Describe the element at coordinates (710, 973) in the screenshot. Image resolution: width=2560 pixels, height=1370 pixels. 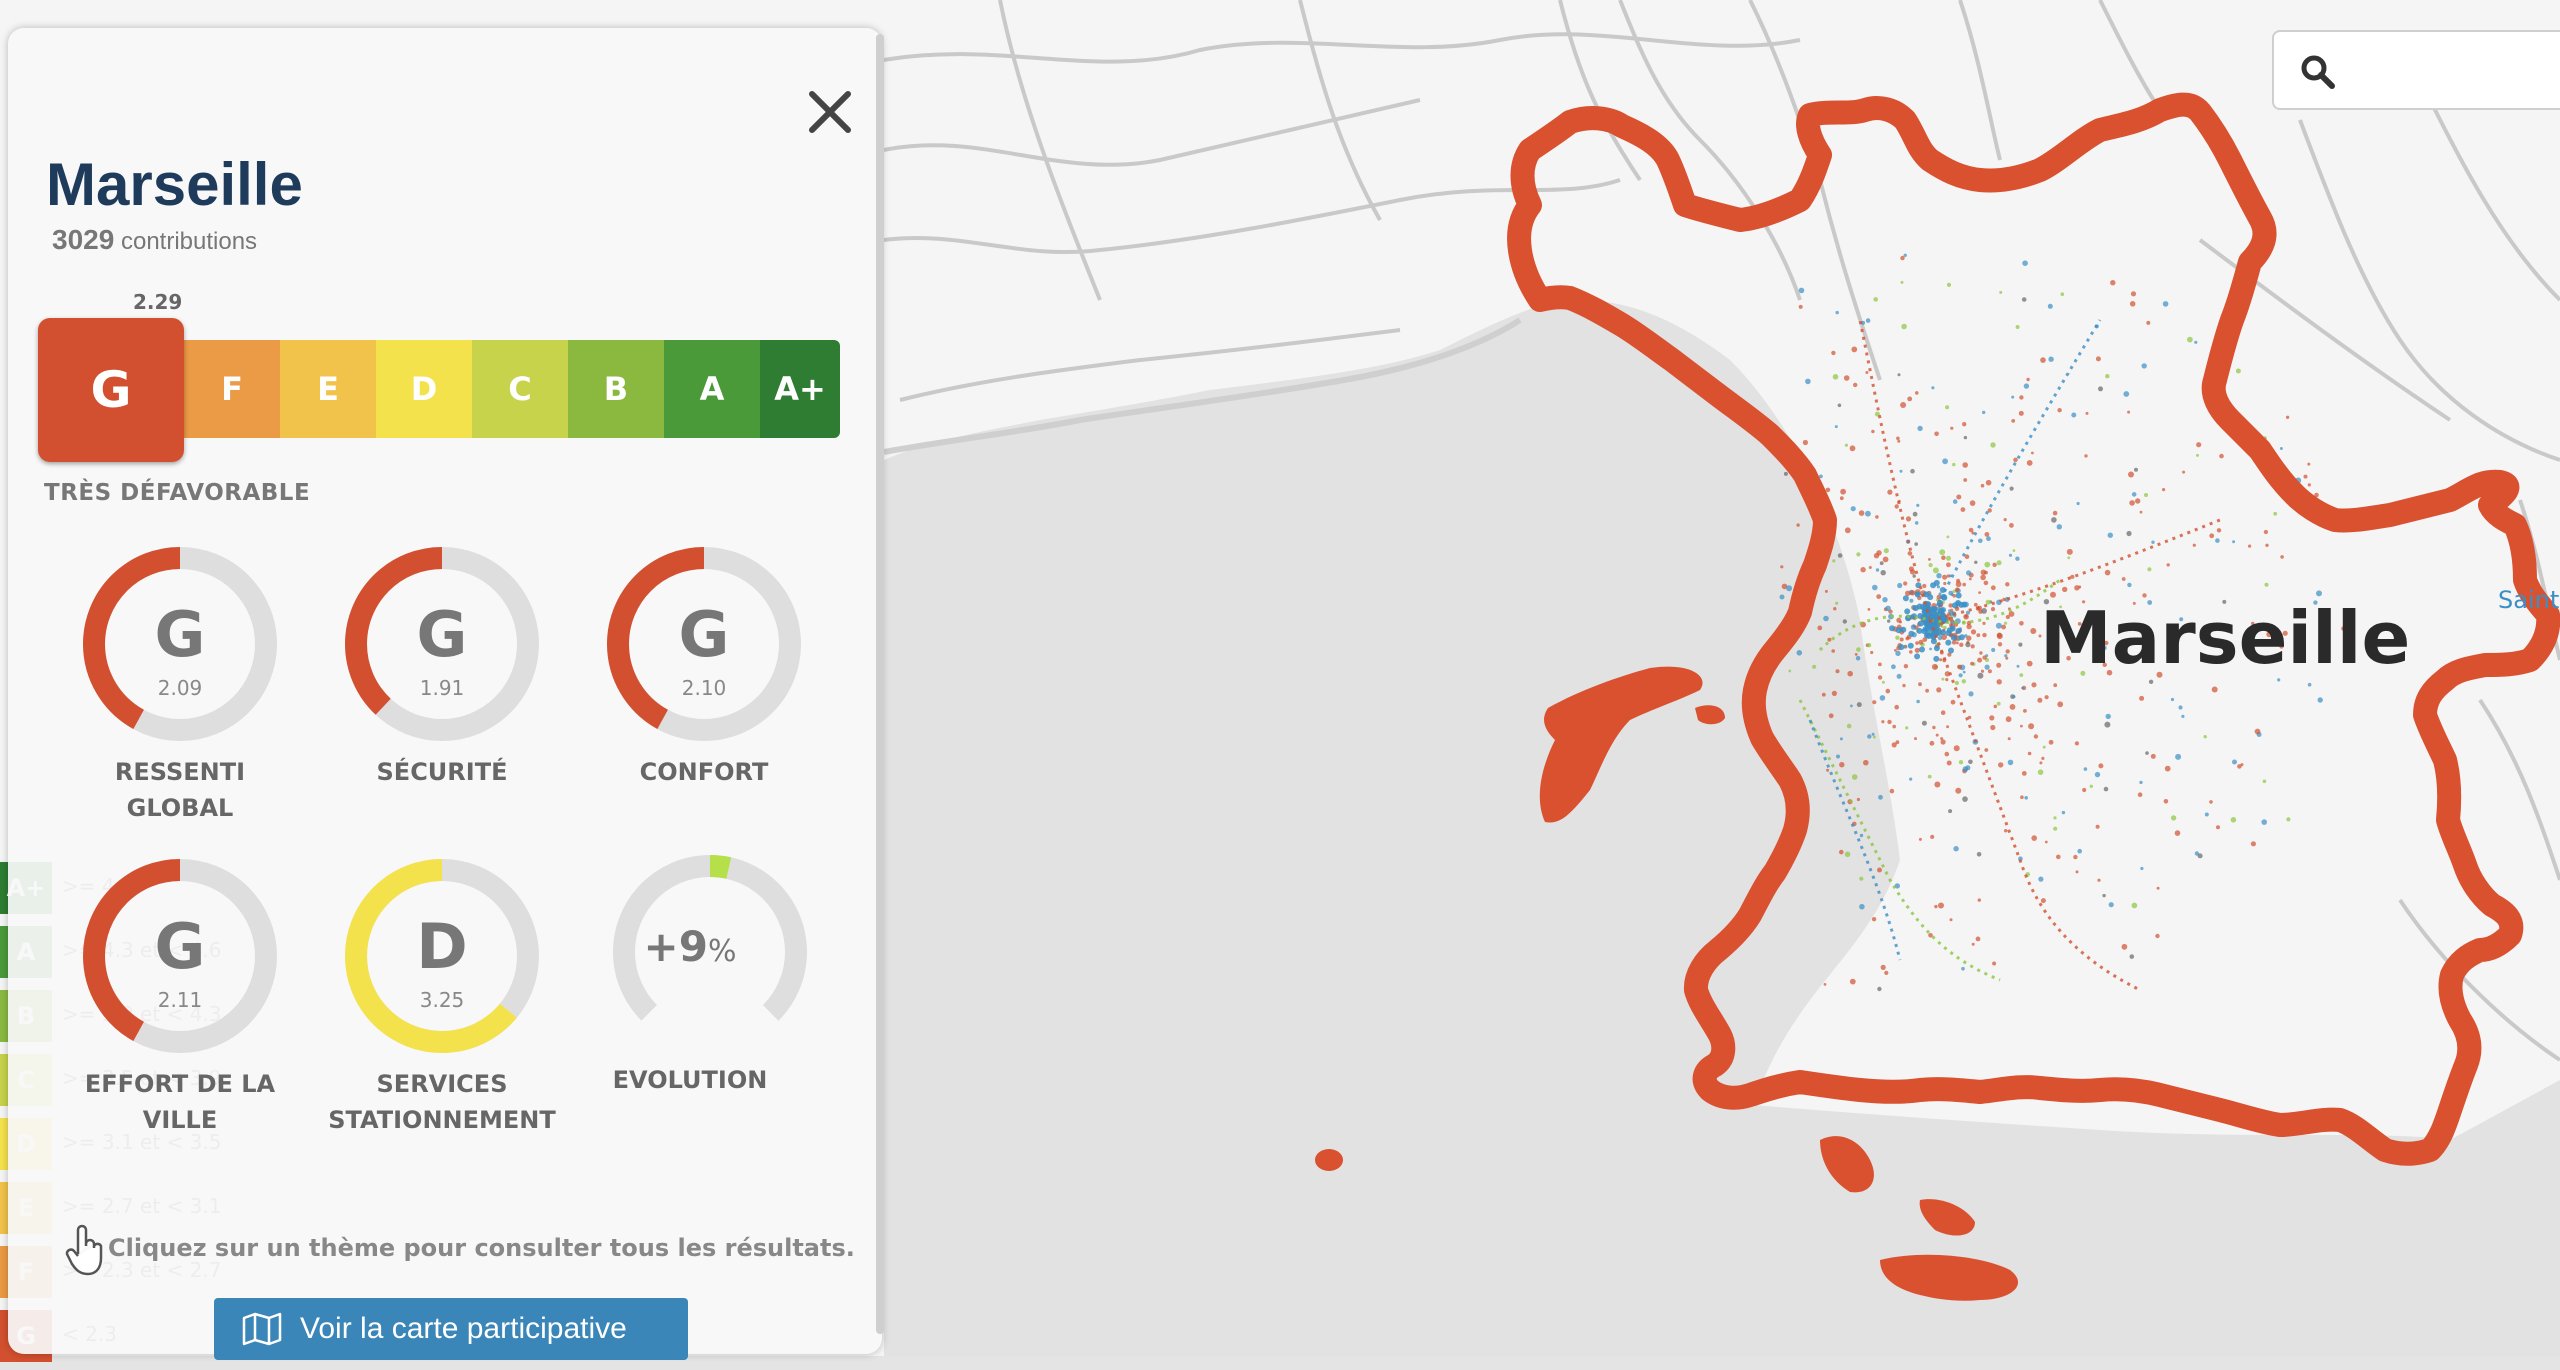
I see `gauge-evolution: +9% EVOLUTION` at that location.